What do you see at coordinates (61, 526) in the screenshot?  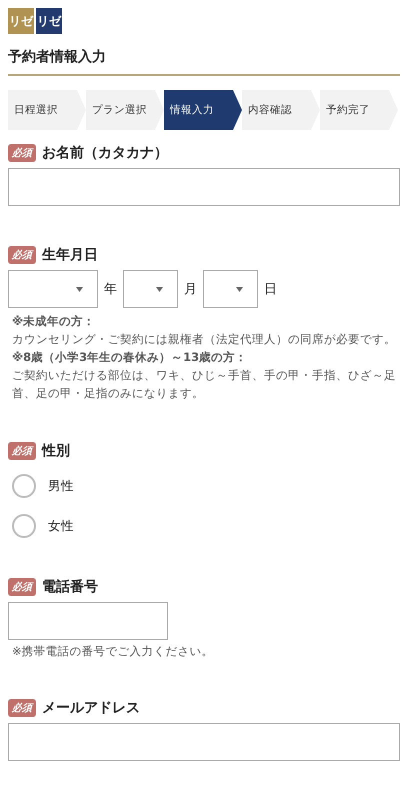 I see `option-label: 女性` at bounding box center [61, 526].